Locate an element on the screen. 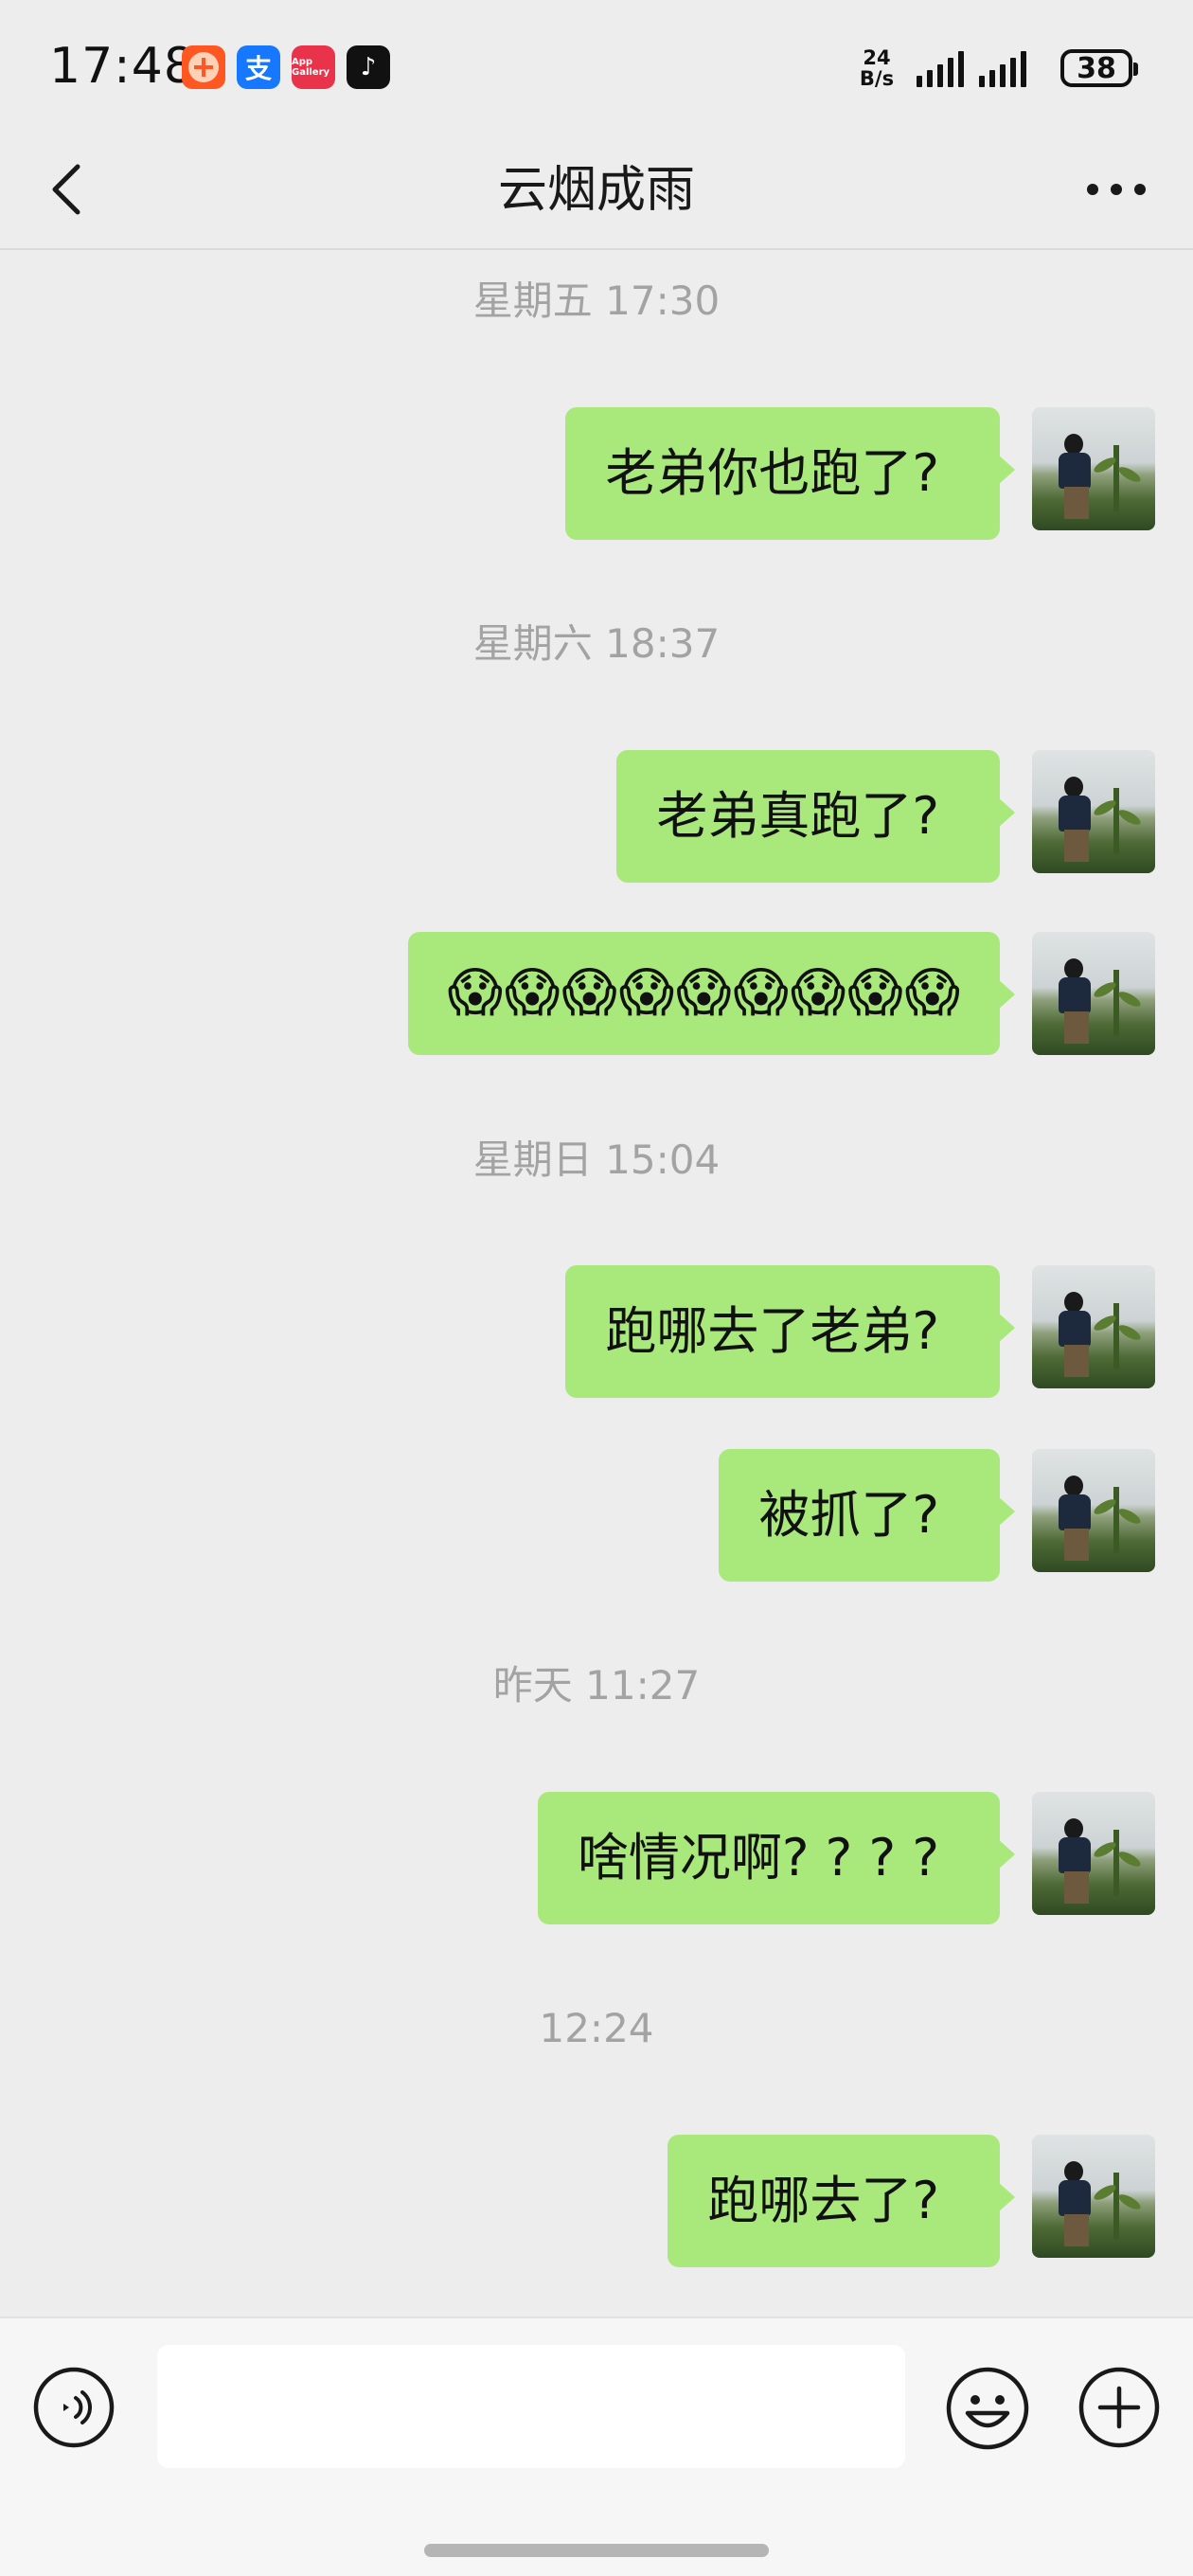  timestamp: 星期五 17:30 is located at coordinates (596, 300).